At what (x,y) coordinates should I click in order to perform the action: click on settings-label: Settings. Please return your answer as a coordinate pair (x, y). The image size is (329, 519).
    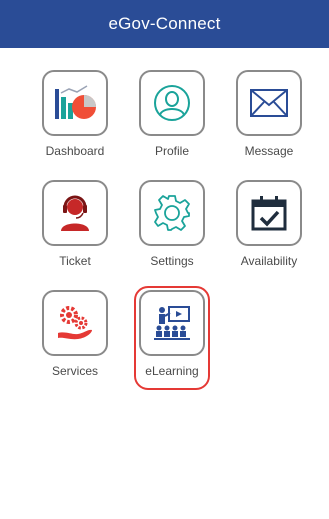
    Looking at the image, I should click on (172, 261).